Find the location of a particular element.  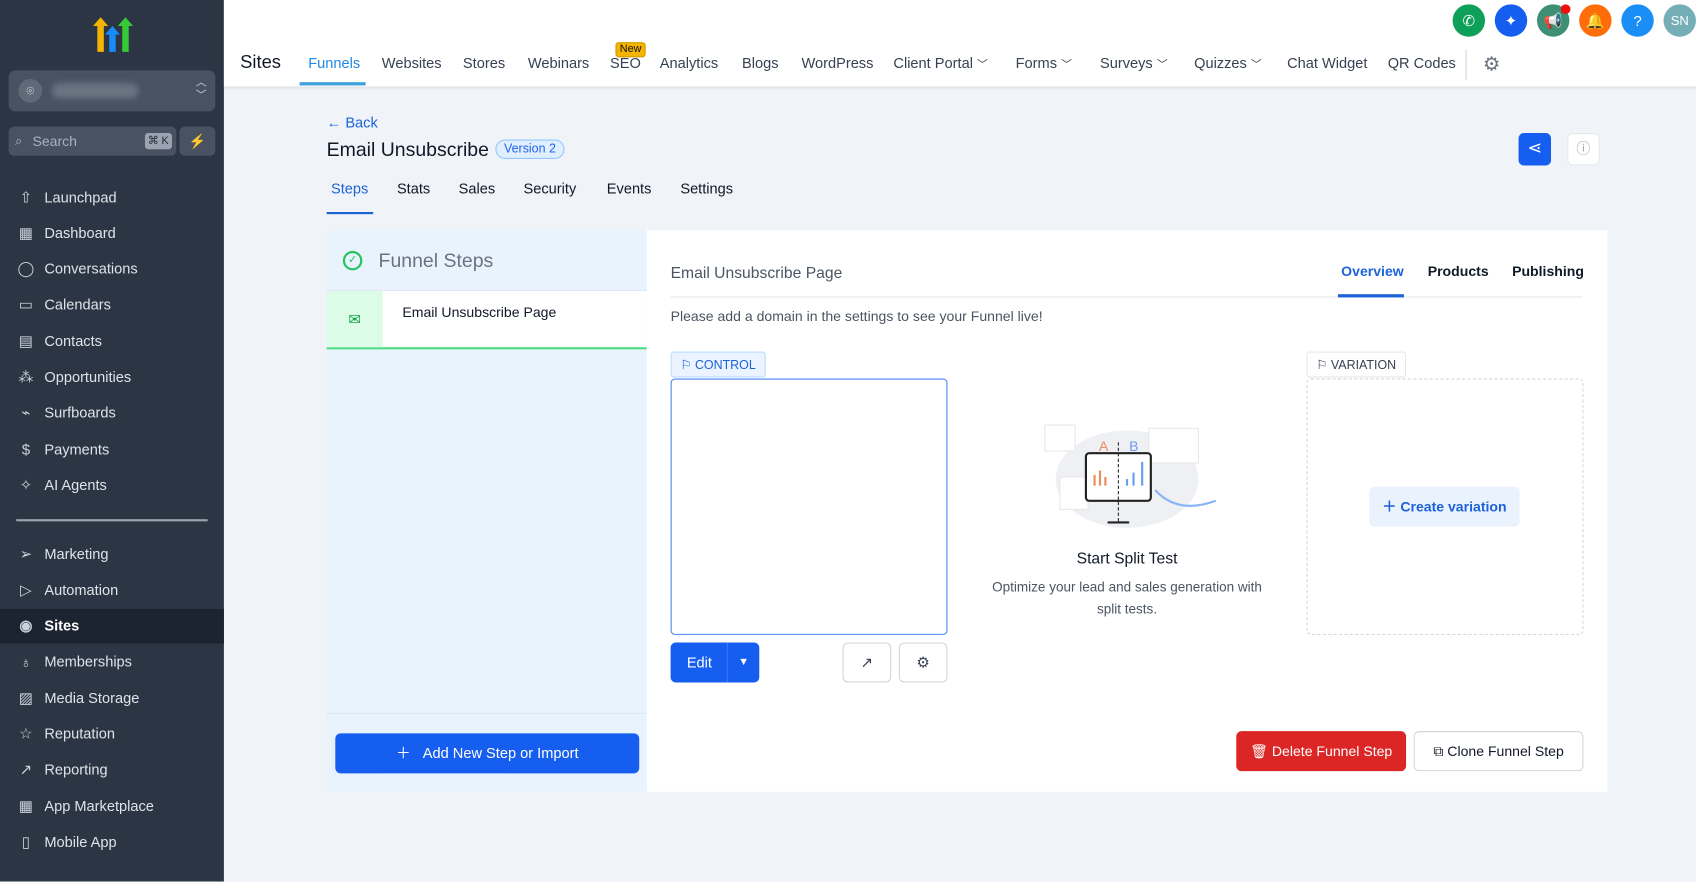

delete-step-button: 🗑 Delete Funnel Step is located at coordinates (1321, 751).